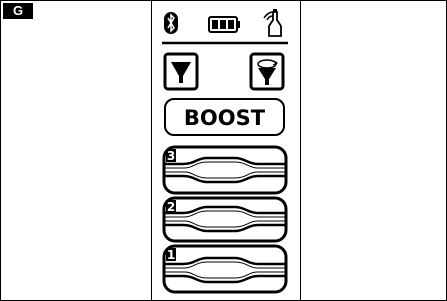 The height and width of the screenshot is (301, 447). I want to click on status-bar, so click(223, 23).